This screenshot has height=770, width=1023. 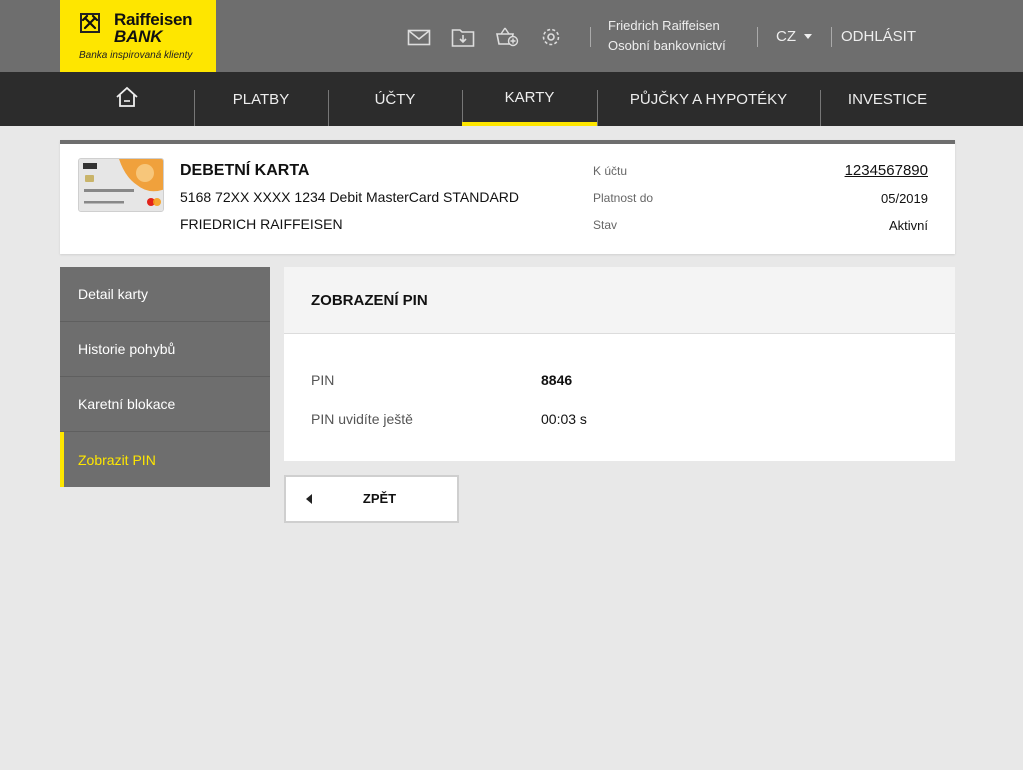 I want to click on panel-title: ZOBRAZENÍ PIN, so click(x=619, y=300).